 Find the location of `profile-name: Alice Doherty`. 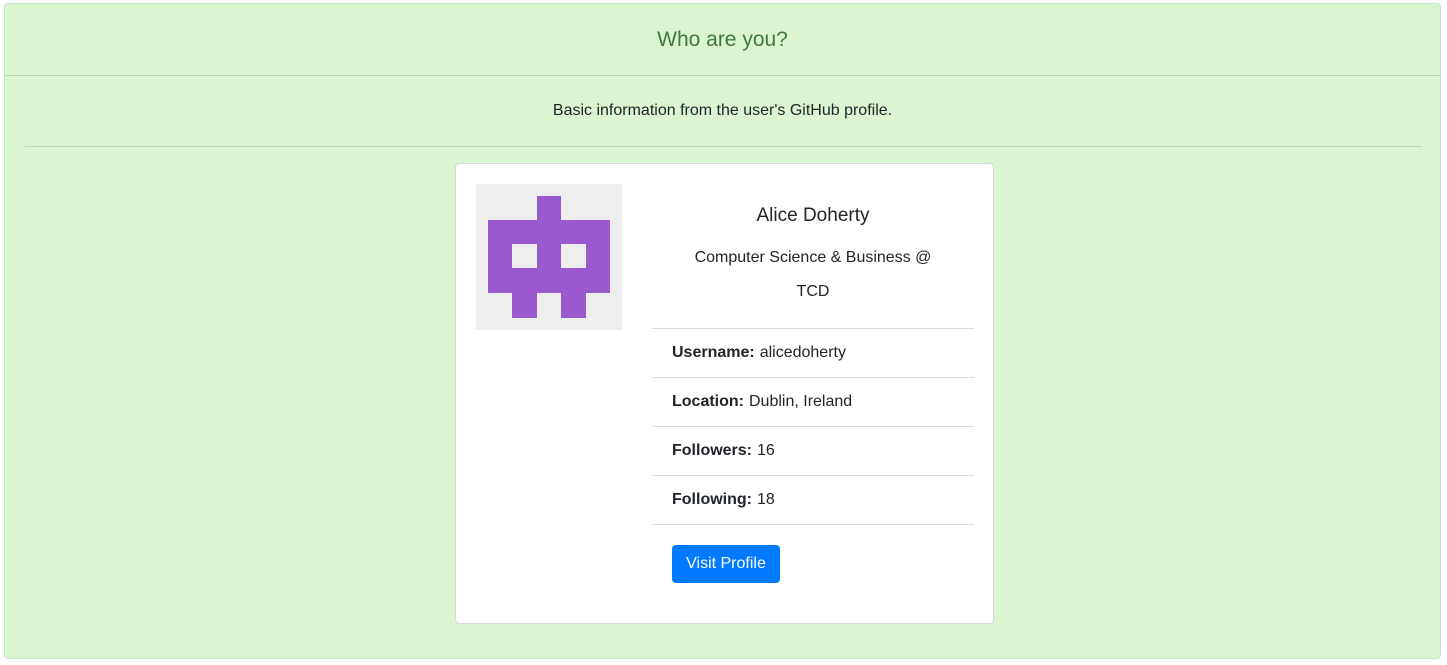

profile-name: Alice Doherty is located at coordinates (813, 215).